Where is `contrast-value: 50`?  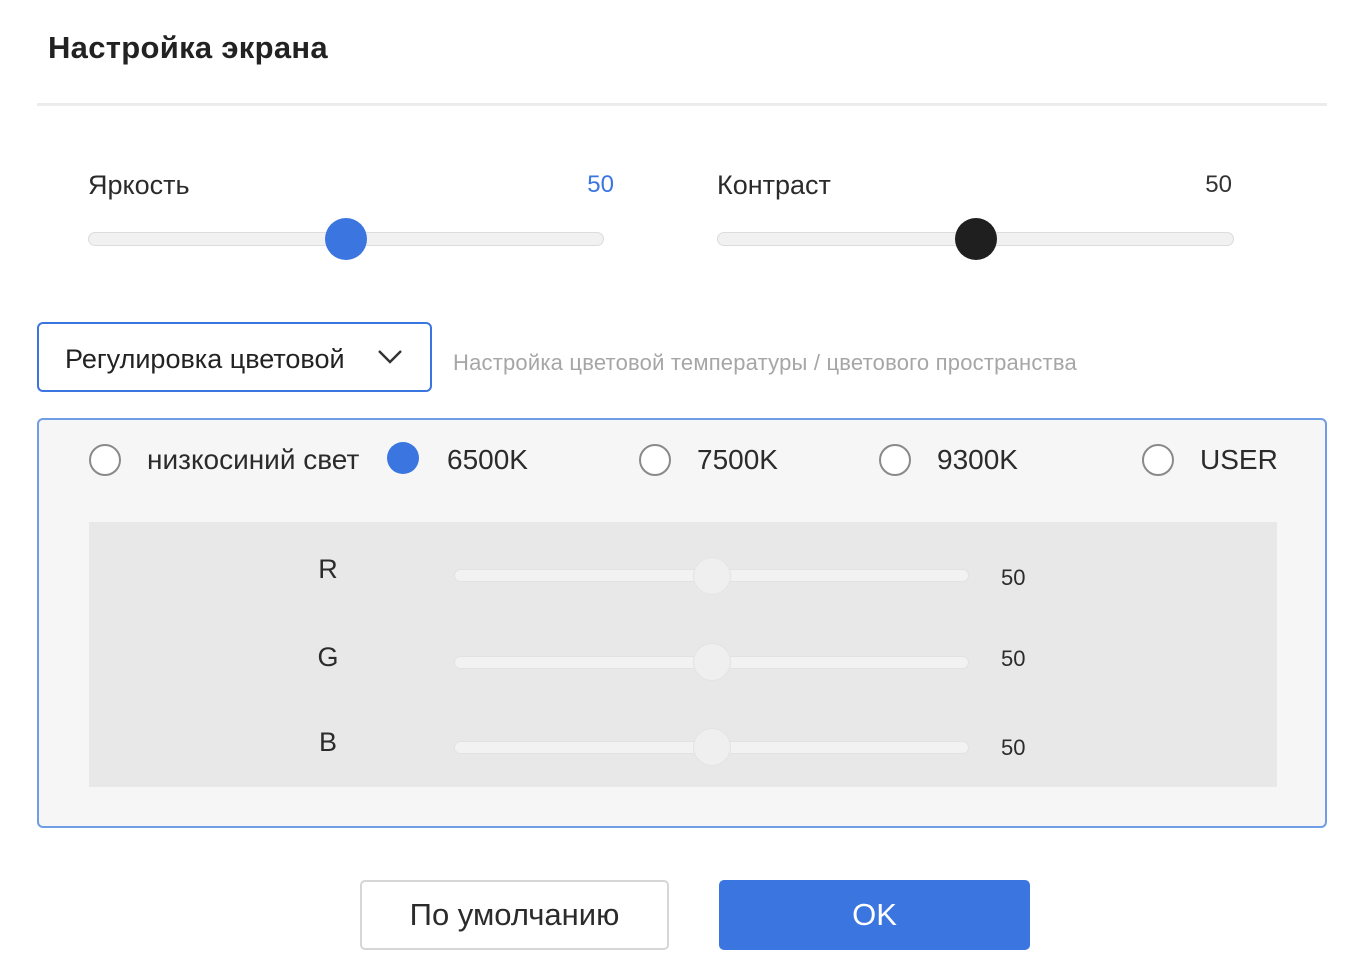 contrast-value: 50 is located at coordinates (1218, 184).